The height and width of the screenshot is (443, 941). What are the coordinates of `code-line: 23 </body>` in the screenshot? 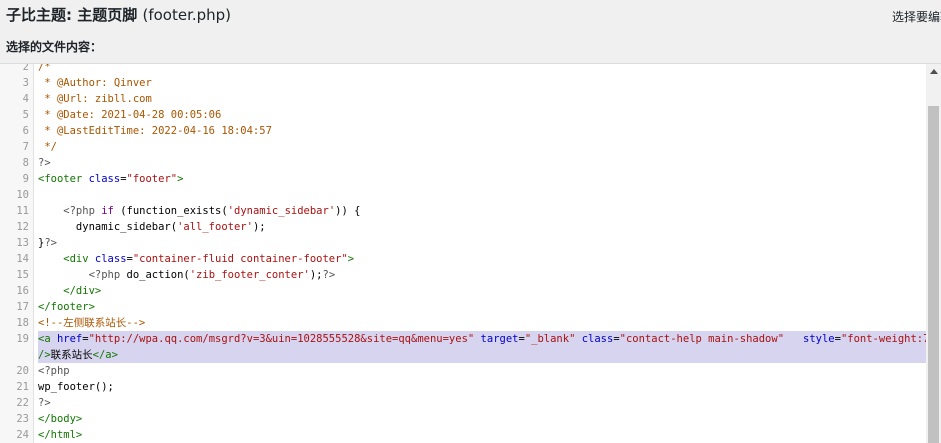 It's located at (463, 419).